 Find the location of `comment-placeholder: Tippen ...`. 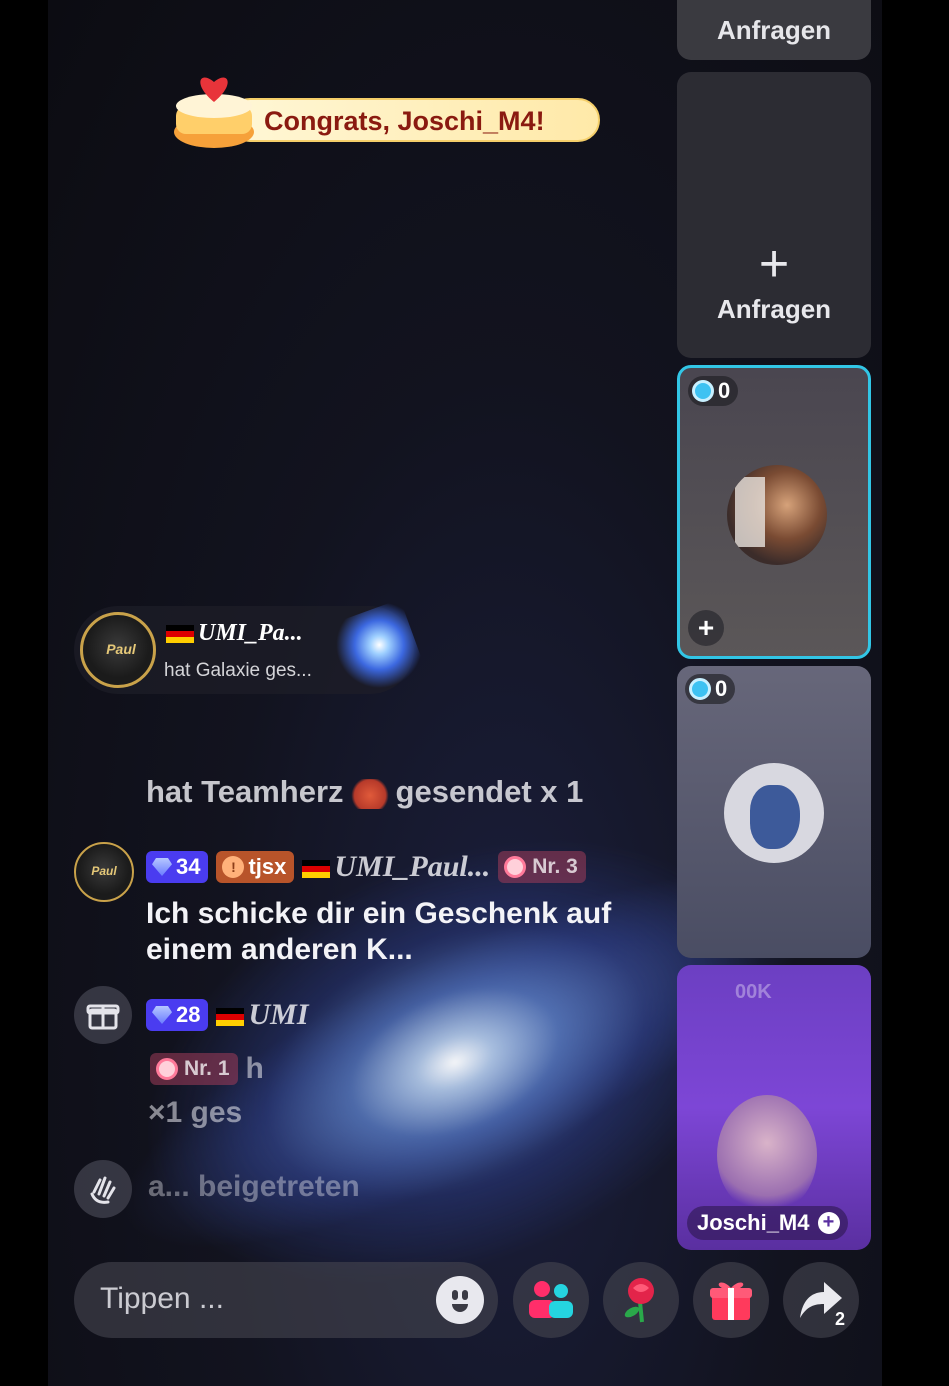

comment-placeholder: Tippen ... is located at coordinates (162, 1298).